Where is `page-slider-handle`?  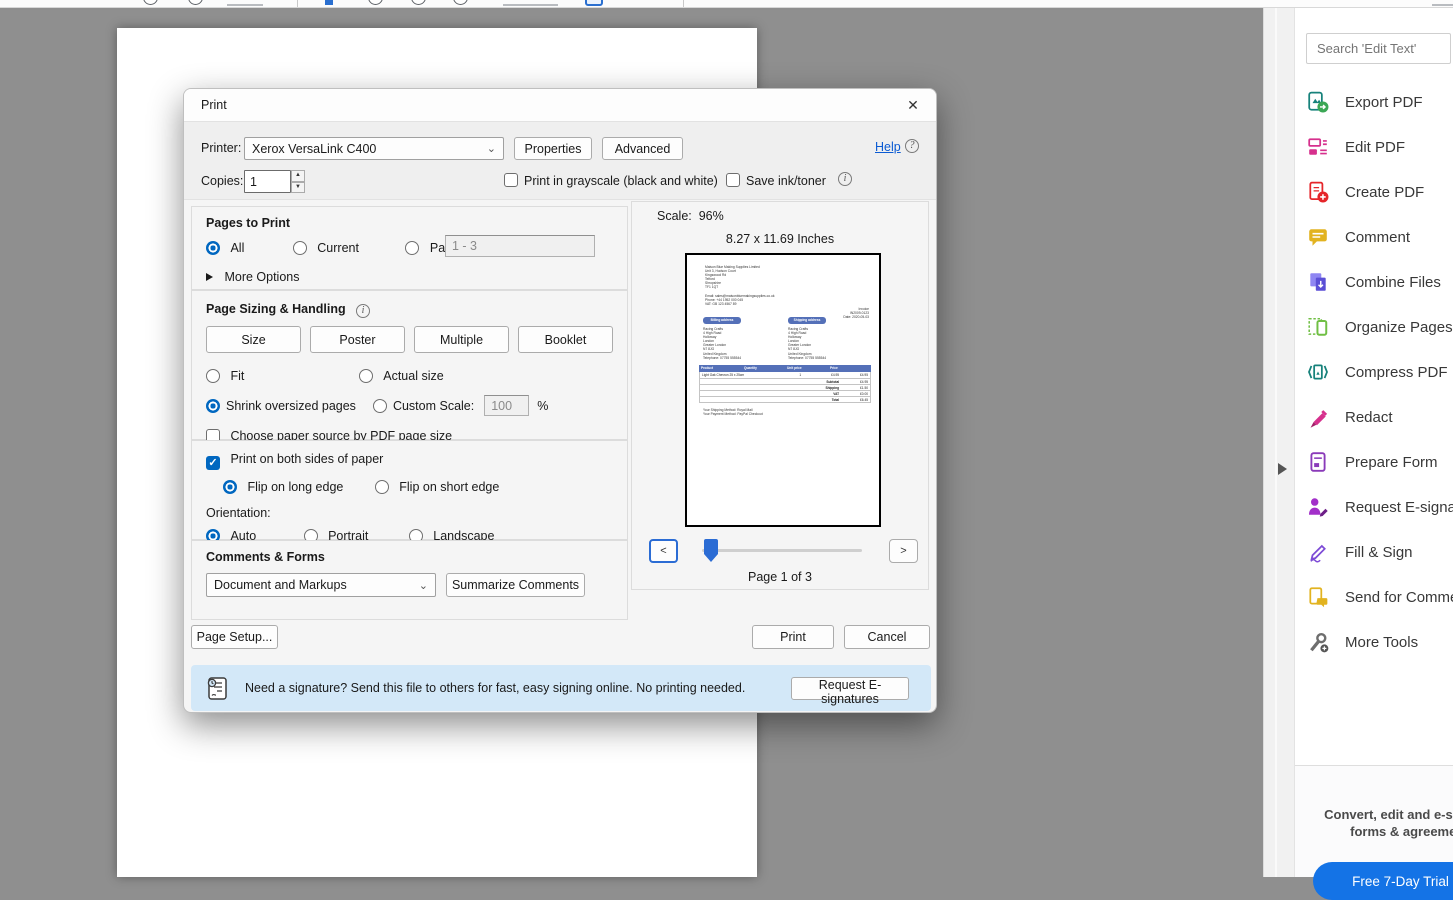 page-slider-handle is located at coordinates (711, 550).